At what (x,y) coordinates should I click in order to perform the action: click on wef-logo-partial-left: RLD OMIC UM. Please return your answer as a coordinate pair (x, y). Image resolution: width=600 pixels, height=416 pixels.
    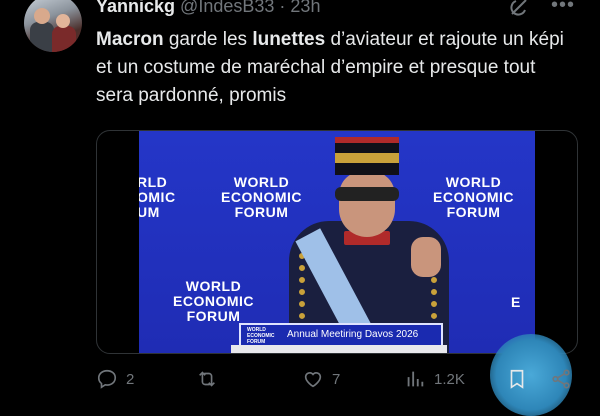
    Looking at the image, I should click on (157, 197).